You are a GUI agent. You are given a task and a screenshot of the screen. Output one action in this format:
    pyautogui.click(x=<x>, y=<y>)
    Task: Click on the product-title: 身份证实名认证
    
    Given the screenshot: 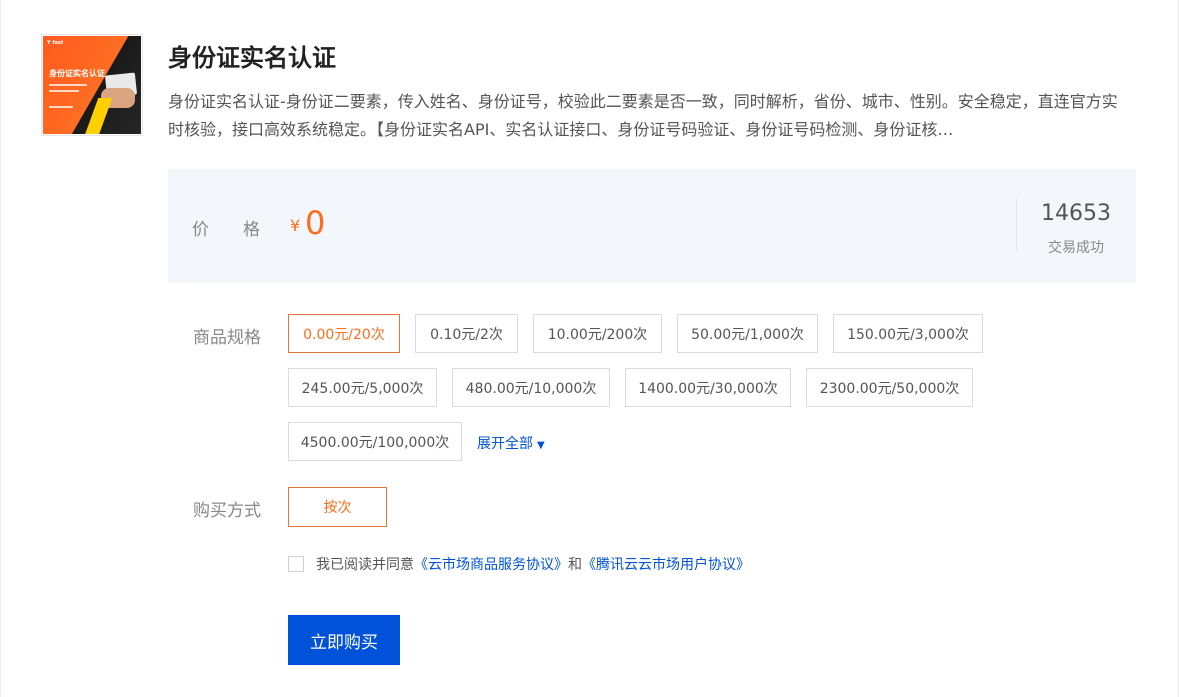 What is the action you would take?
    pyautogui.click(x=252, y=58)
    